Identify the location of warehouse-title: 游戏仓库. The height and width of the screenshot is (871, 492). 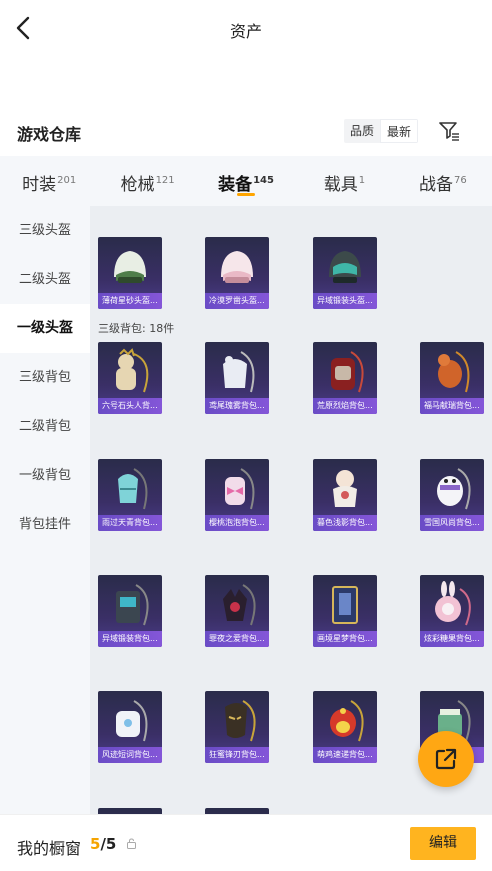
(49, 134).